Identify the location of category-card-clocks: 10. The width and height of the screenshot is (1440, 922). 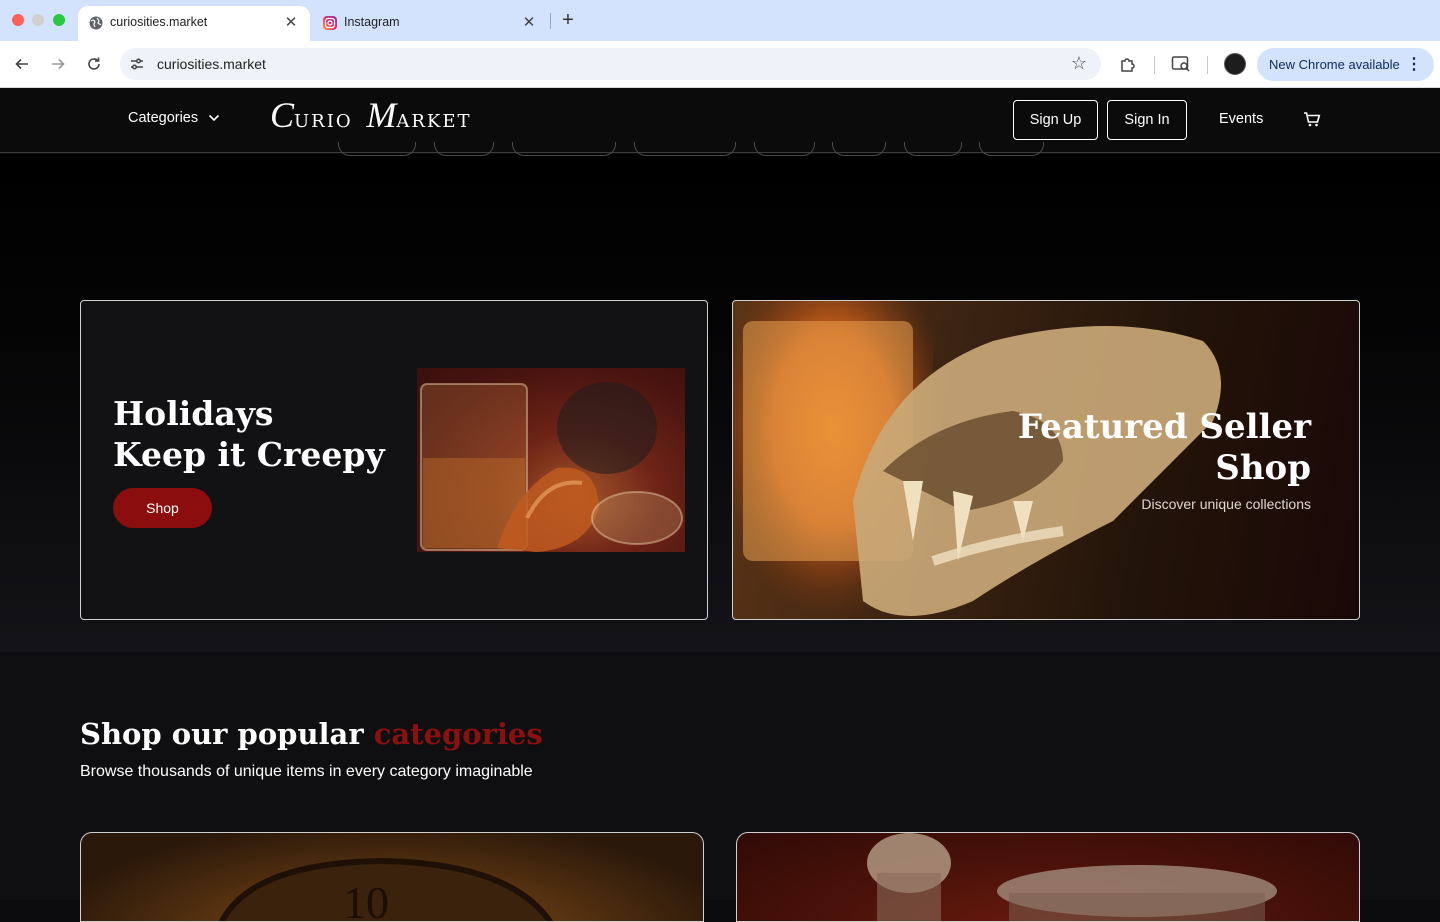
(392, 877).